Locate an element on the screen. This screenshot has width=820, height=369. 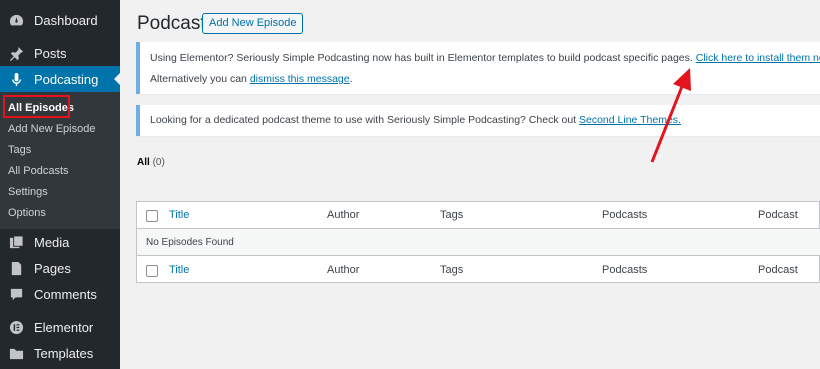
menu-label: Podcasting is located at coordinates (66, 79).